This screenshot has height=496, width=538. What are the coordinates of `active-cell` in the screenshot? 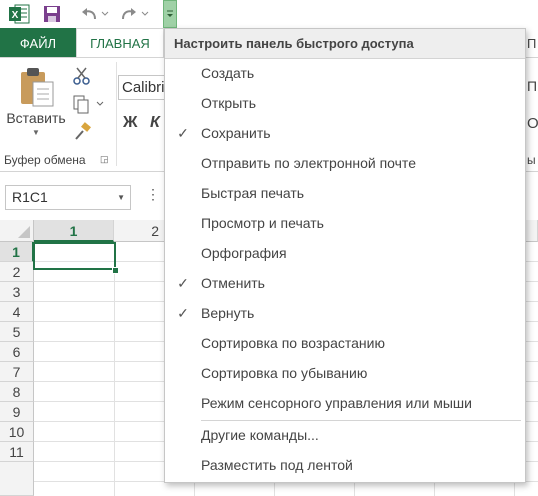 It's located at (74, 256).